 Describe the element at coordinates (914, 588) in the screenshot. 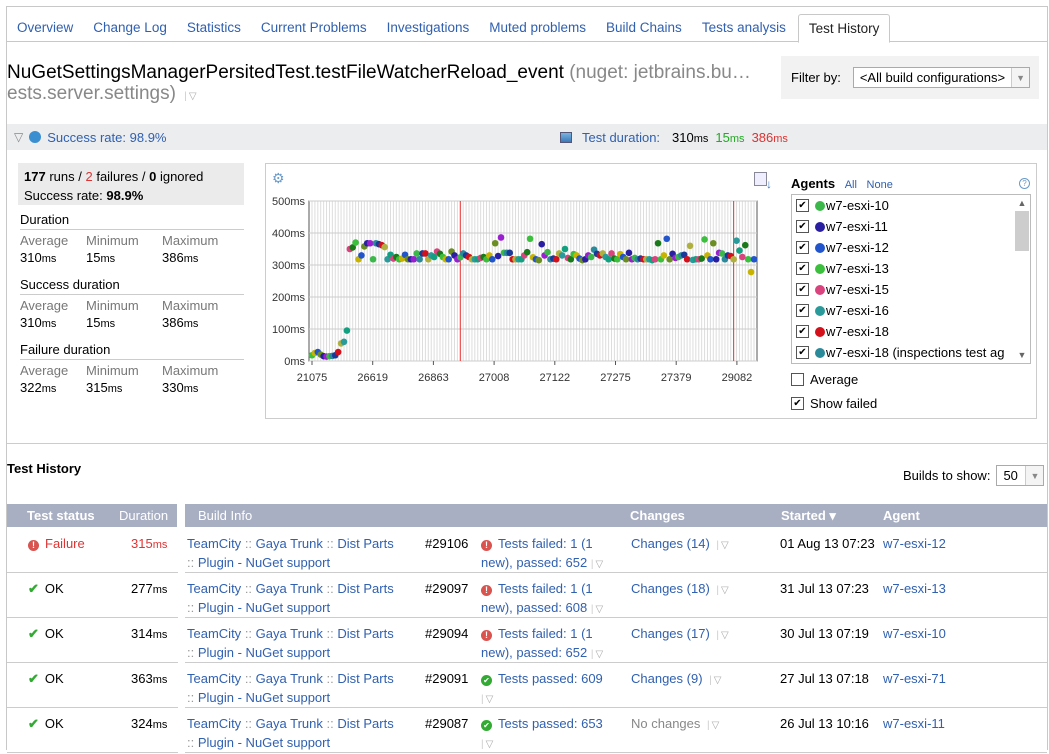

I see `agent-link: w7-esxi-13` at that location.